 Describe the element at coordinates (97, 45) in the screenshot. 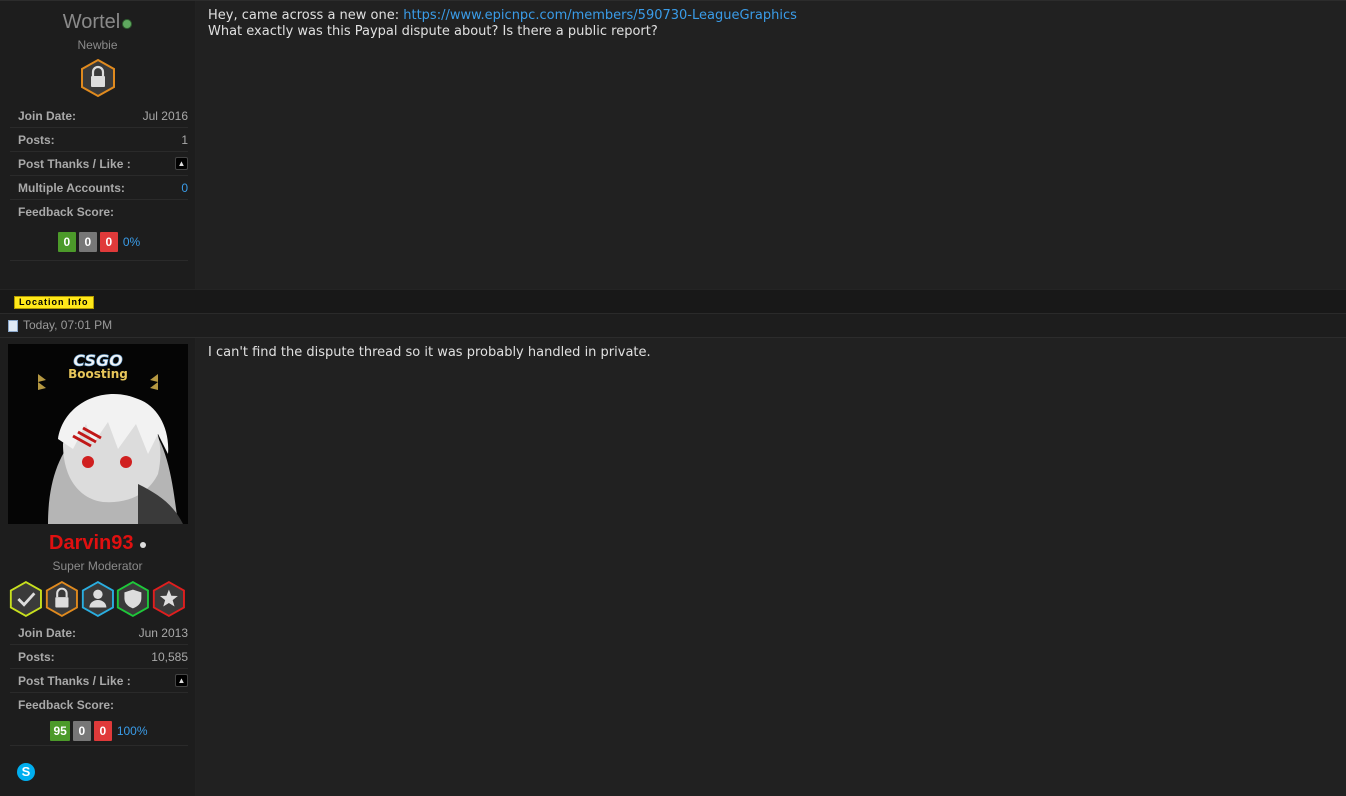

I see `user-rank: Newbie` at that location.